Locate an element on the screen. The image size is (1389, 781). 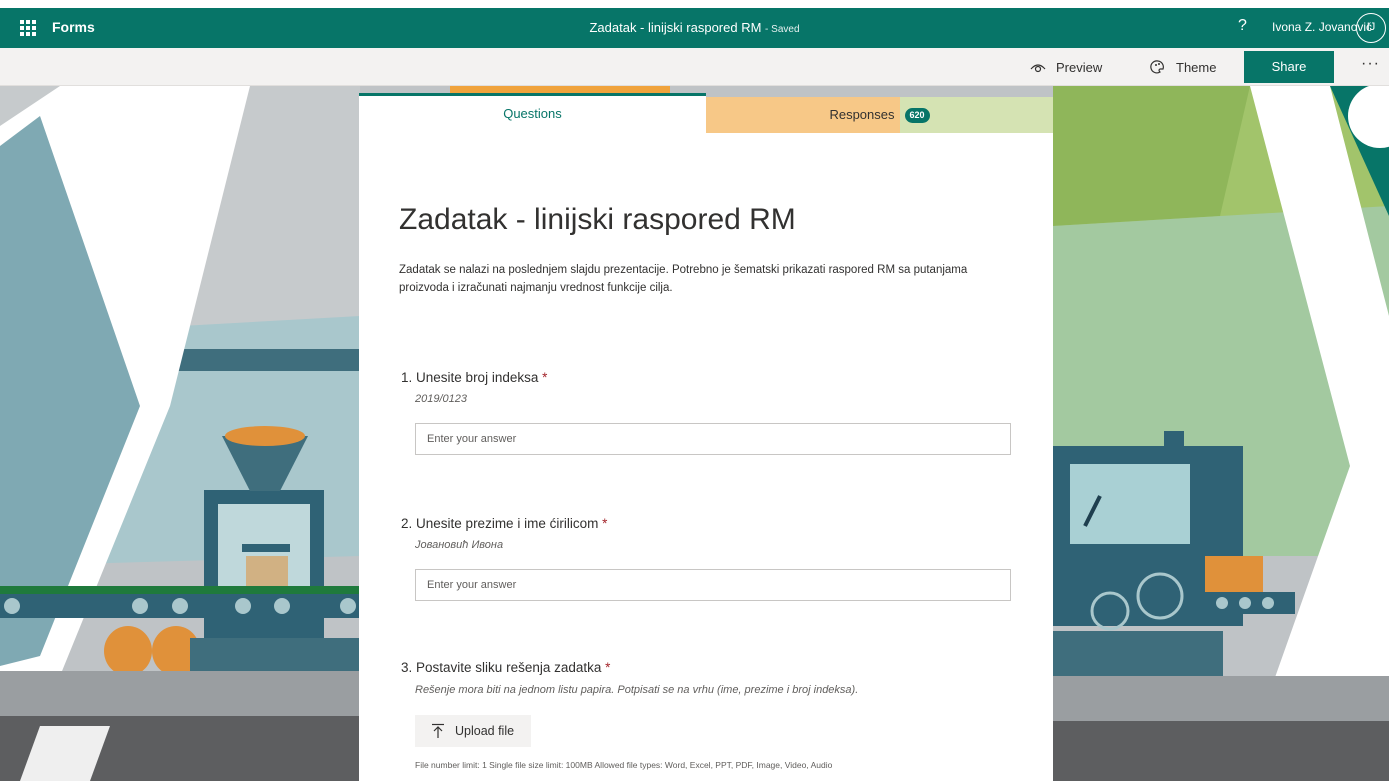
theme-button: Theme is located at coordinates (1183, 67).